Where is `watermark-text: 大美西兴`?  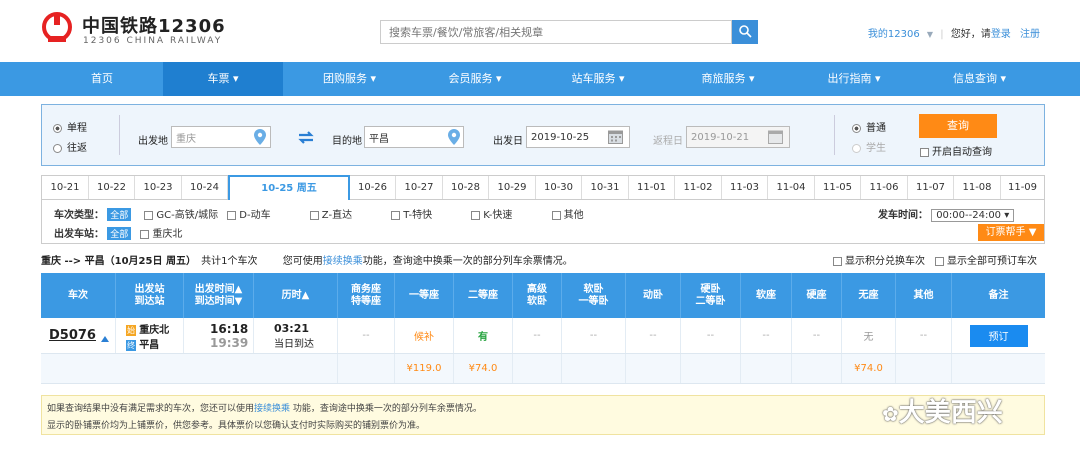 watermark-text: 大美西兴 is located at coordinates (950, 413).